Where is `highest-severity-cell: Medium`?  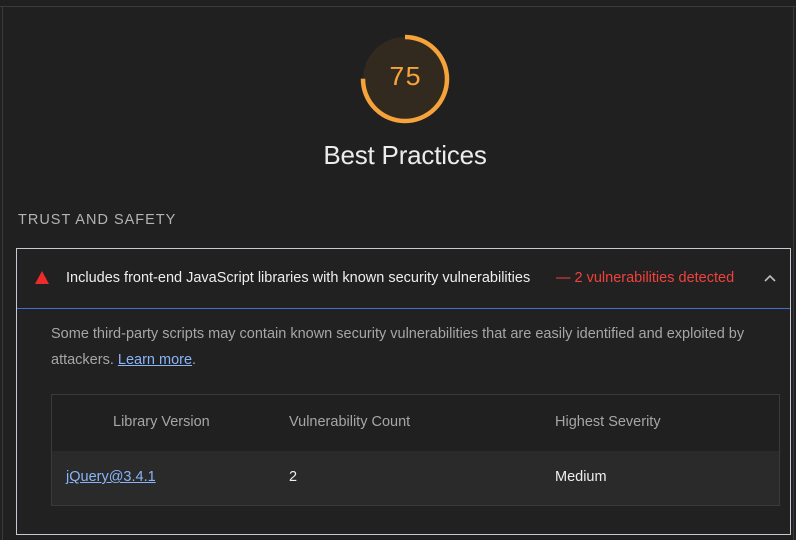 highest-severity-cell: Medium is located at coordinates (581, 477).